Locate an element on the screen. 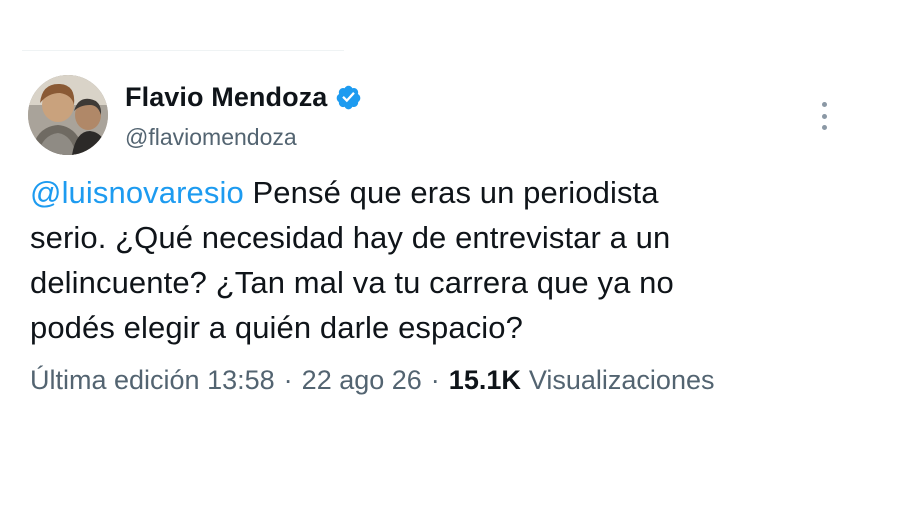 The height and width of the screenshot is (505, 900). more-options-icon is located at coordinates (824, 116).